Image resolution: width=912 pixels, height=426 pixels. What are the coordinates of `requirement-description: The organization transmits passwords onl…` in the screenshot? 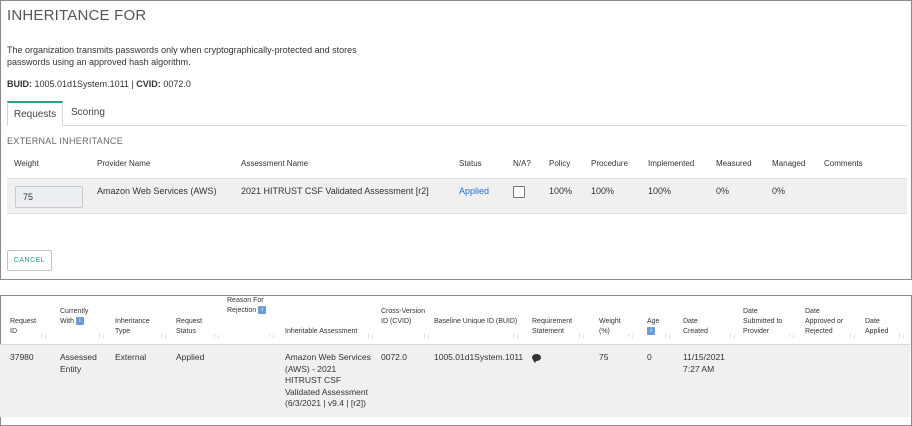 It's located at (182, 56).